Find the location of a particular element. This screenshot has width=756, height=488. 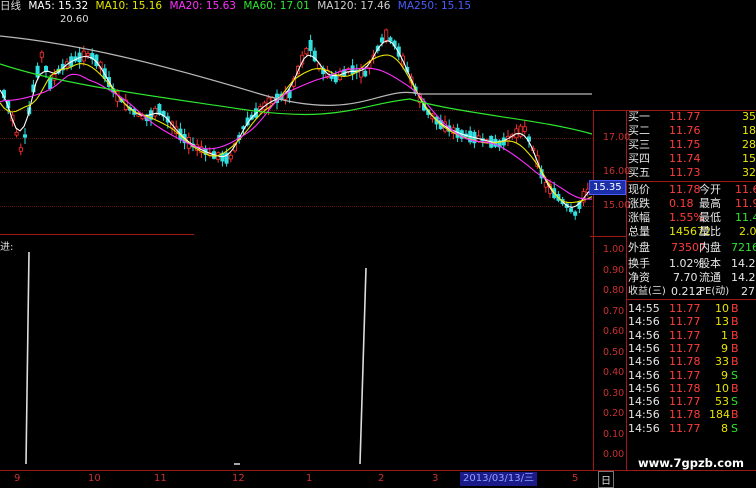

bid-label: 买五 is located at coordinates (639, 172).